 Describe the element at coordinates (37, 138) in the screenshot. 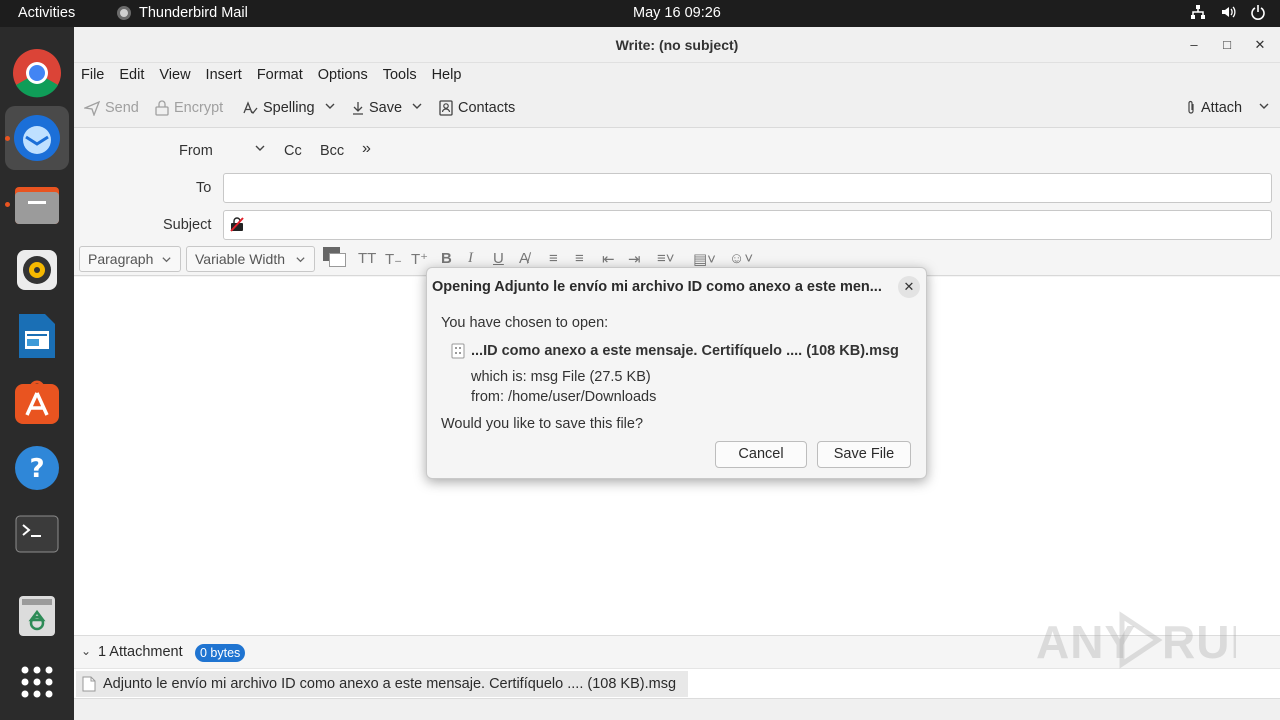

I see `thunderbird-icon` at that location.